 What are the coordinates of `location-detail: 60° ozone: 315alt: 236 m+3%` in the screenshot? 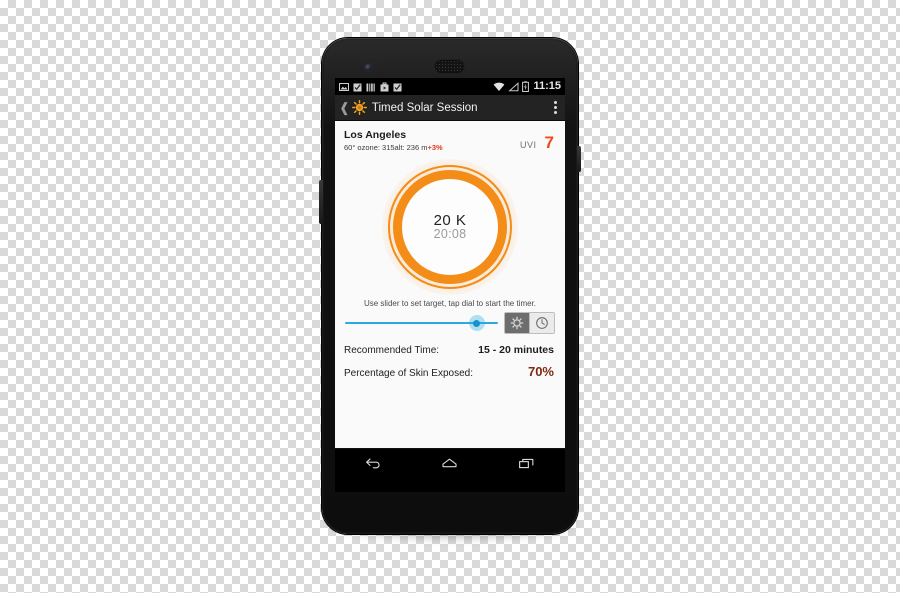 It's located at (432, 148).